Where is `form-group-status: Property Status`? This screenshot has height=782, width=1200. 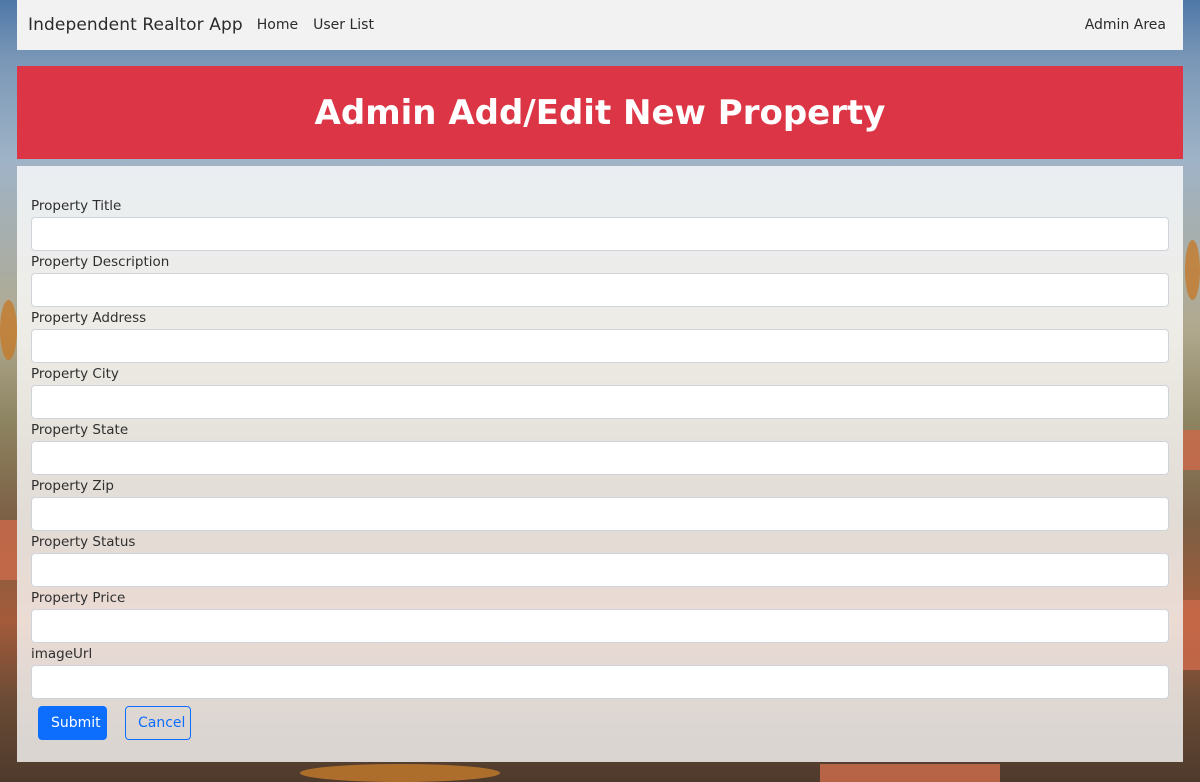 form-group-status: Property Status is located at coordinates (600, 562).